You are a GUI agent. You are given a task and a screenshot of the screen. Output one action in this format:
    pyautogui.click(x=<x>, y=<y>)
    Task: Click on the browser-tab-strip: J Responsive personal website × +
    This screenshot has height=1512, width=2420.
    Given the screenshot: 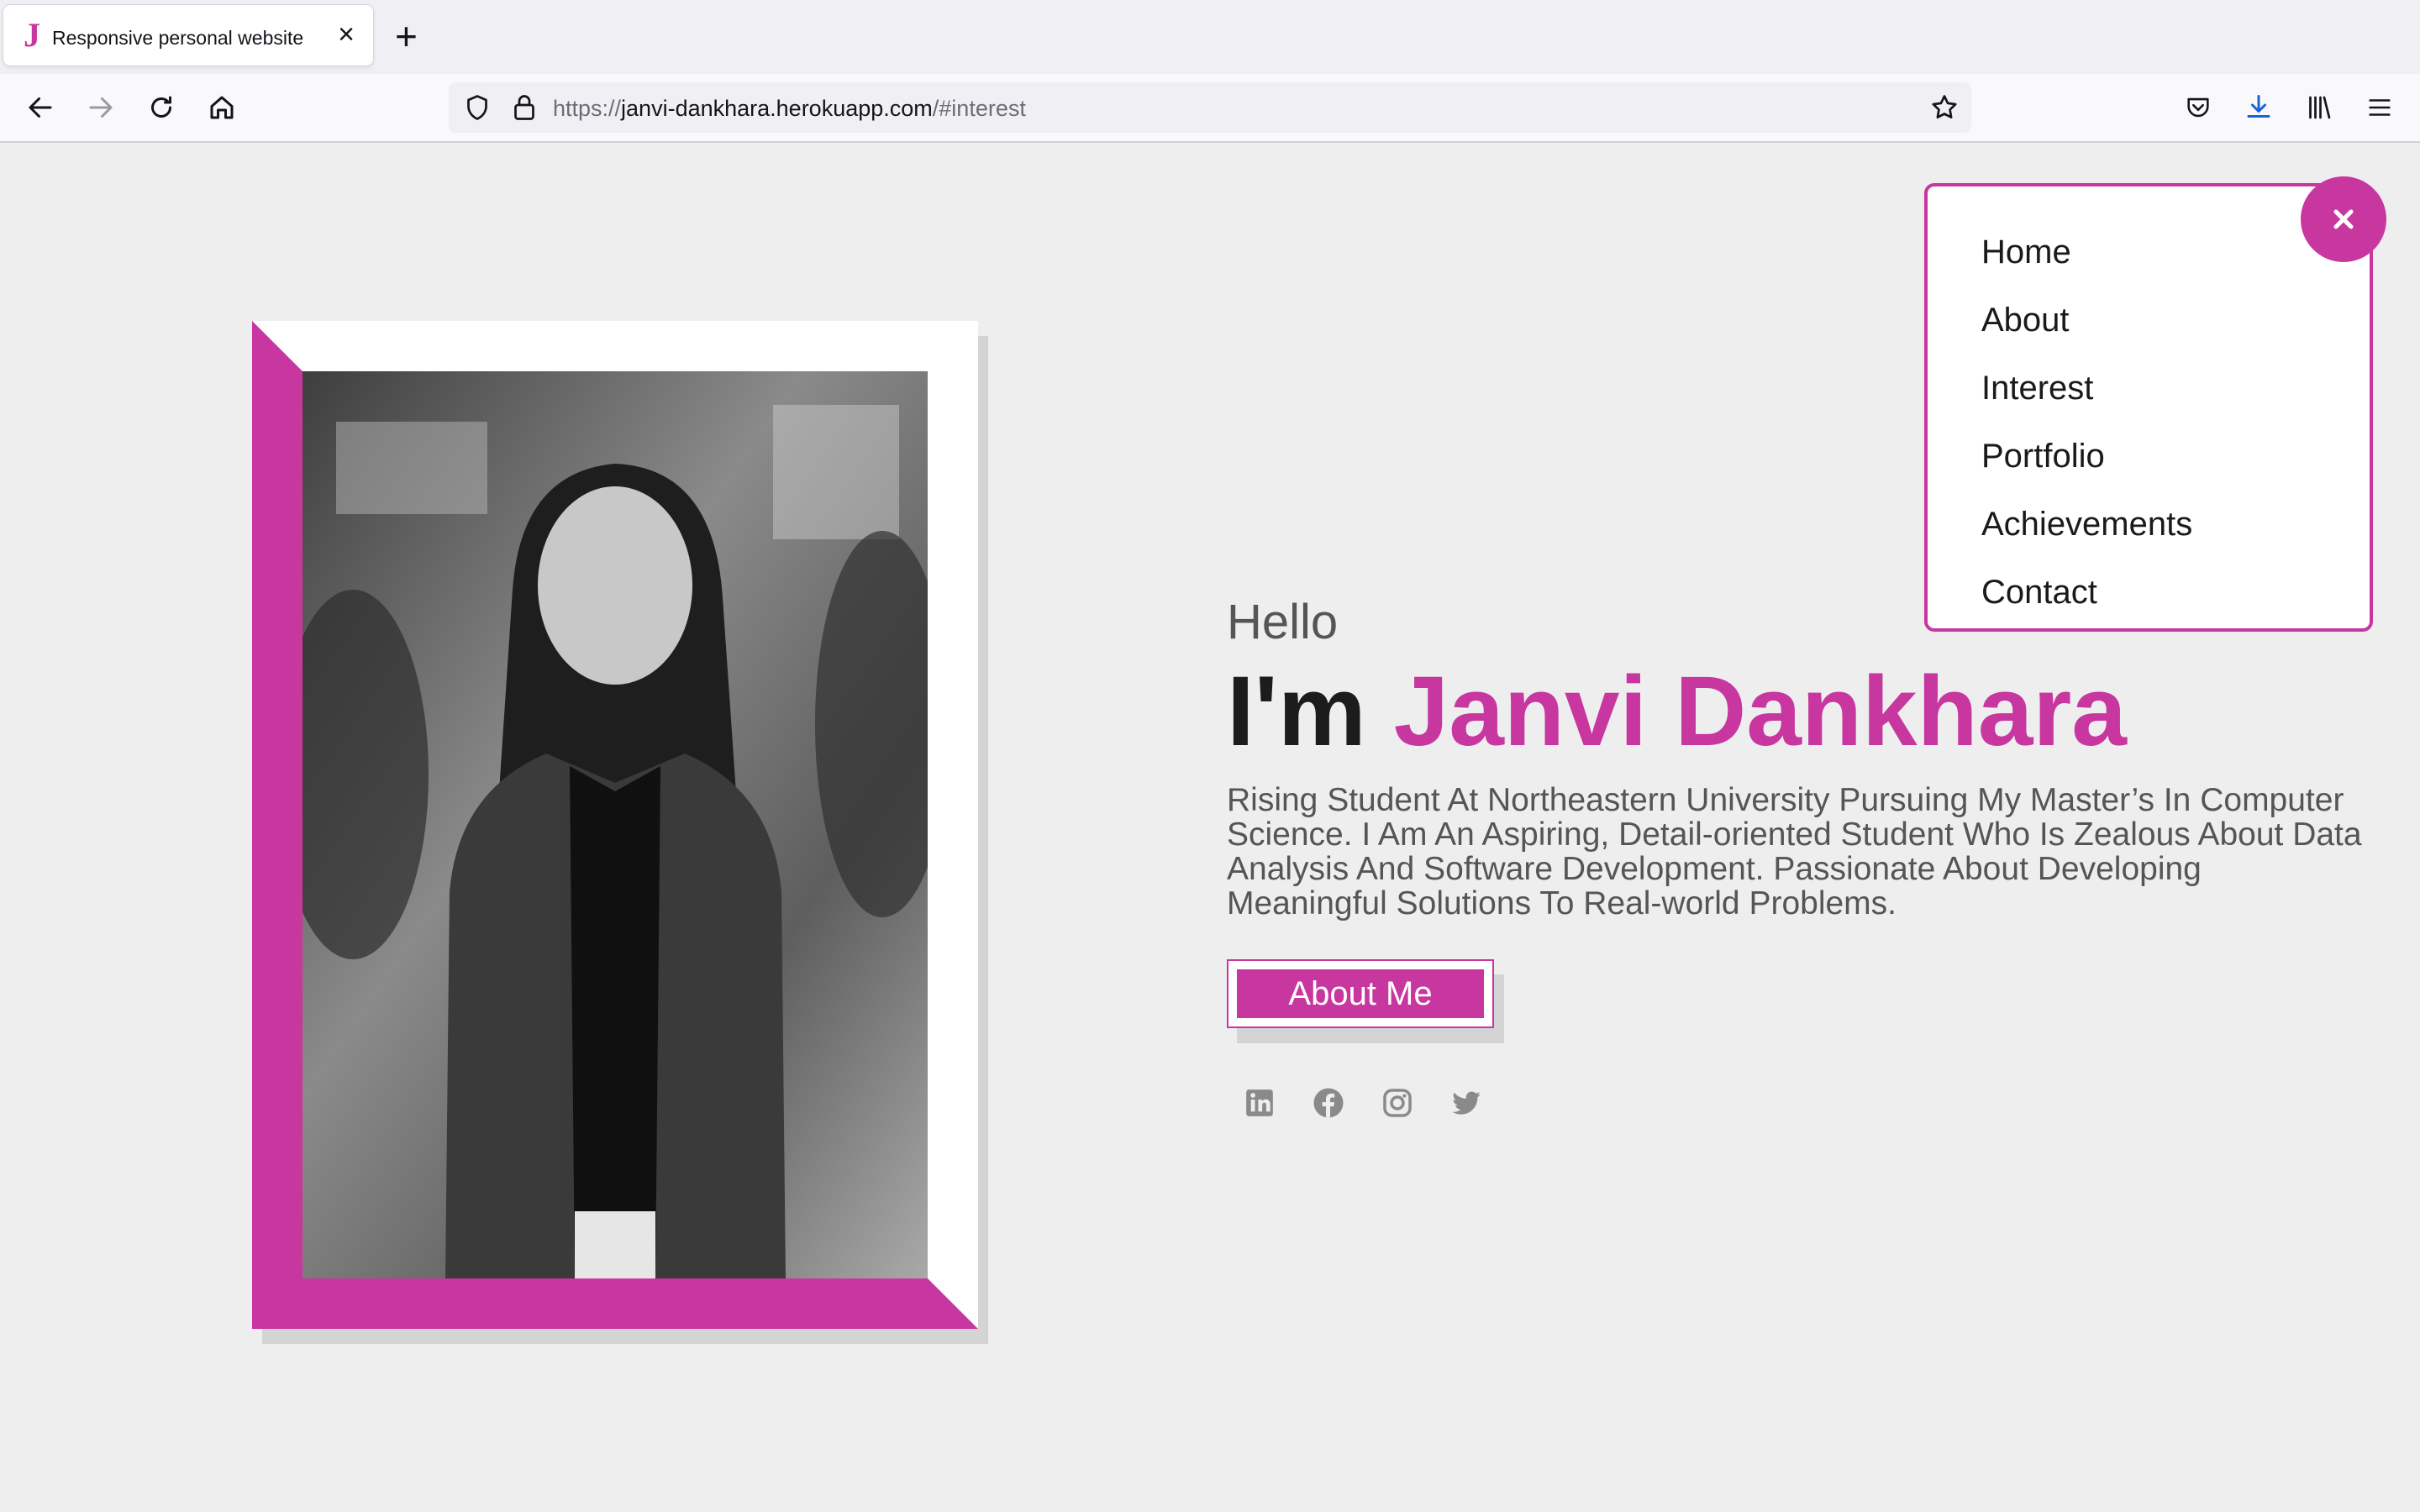 What is the action you would take?
    pyautogui.click(x=1210, y=37)
    